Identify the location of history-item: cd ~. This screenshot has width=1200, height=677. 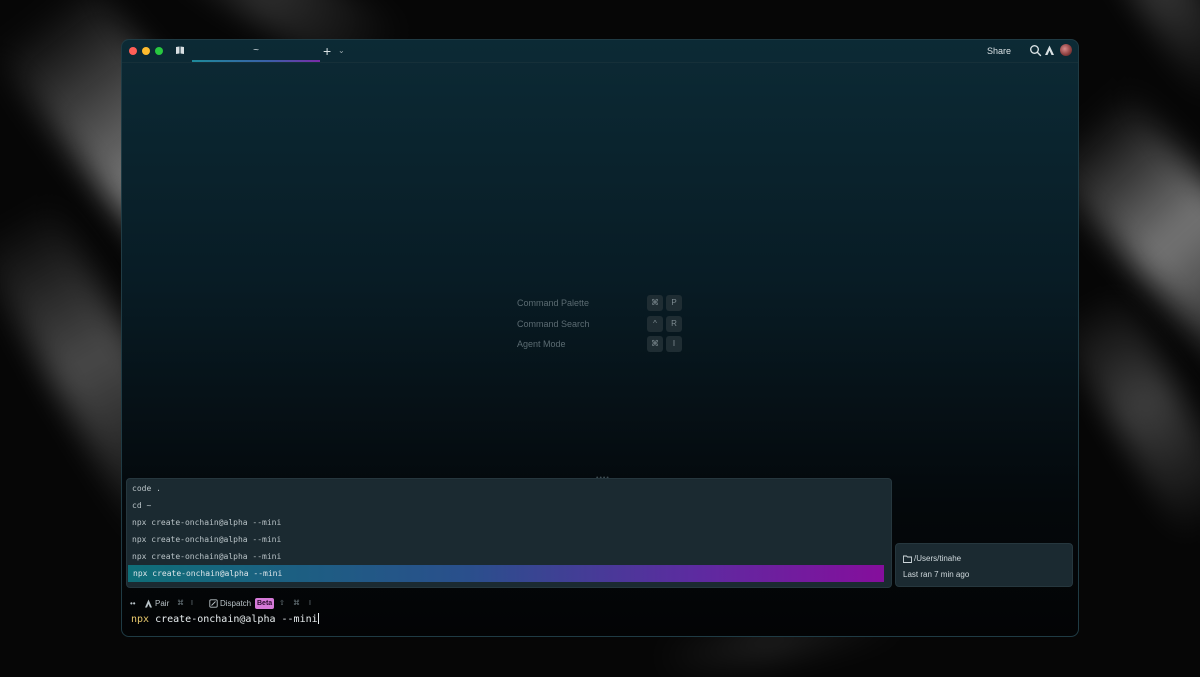
(509, 505).